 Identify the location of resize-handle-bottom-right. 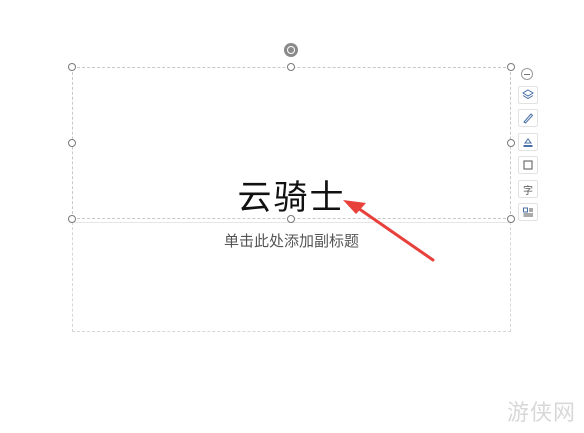
(511, 219).